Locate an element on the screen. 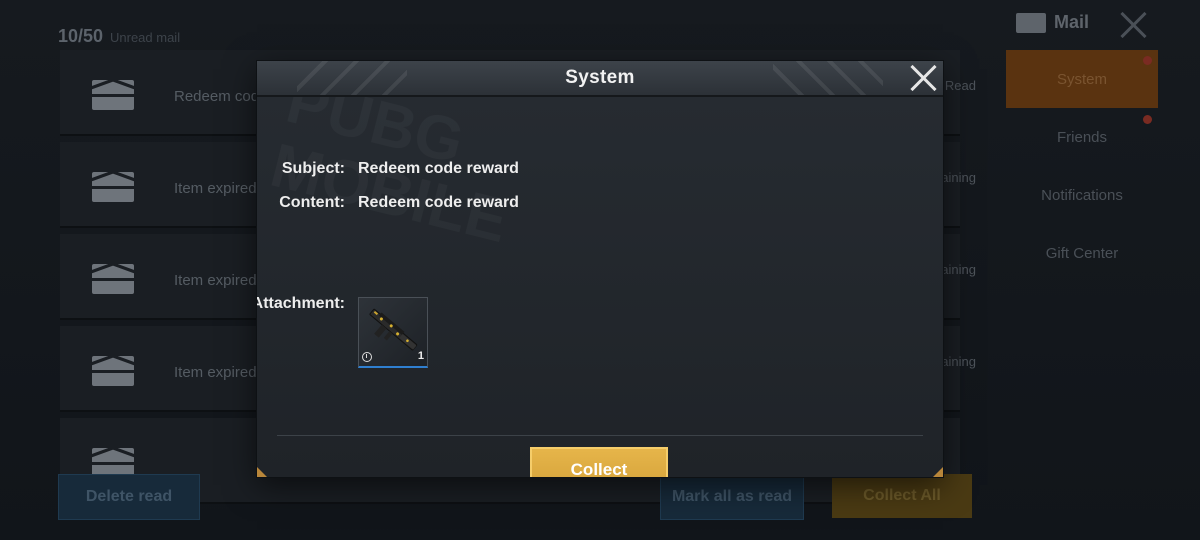 The height and width of the screenshot is (540, 1200). content-value: Redeem code reward is located at coordinates (438, 202).